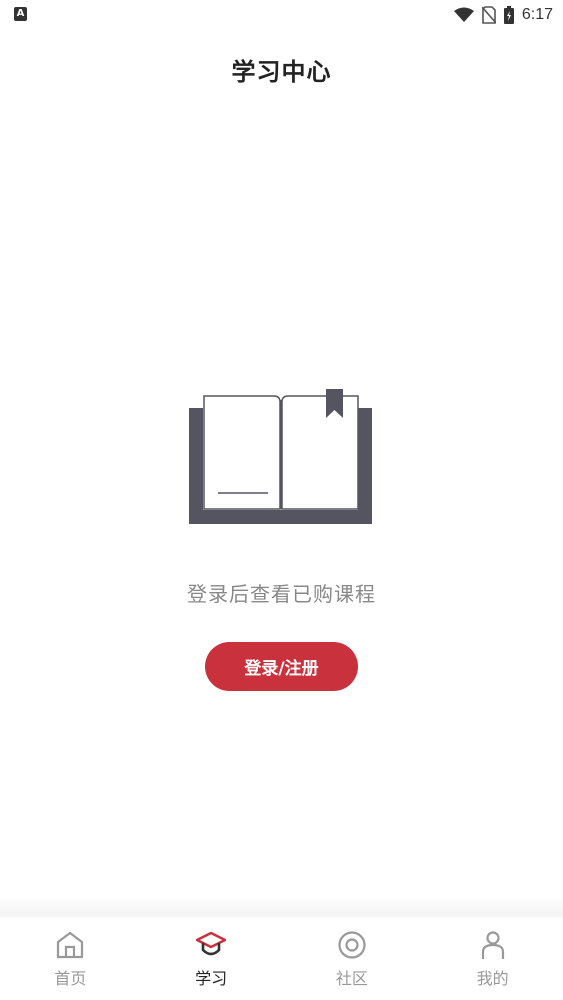 This screenshot has height=1000, width=563. I want to click on no-sim-icon, so click(488, 15).